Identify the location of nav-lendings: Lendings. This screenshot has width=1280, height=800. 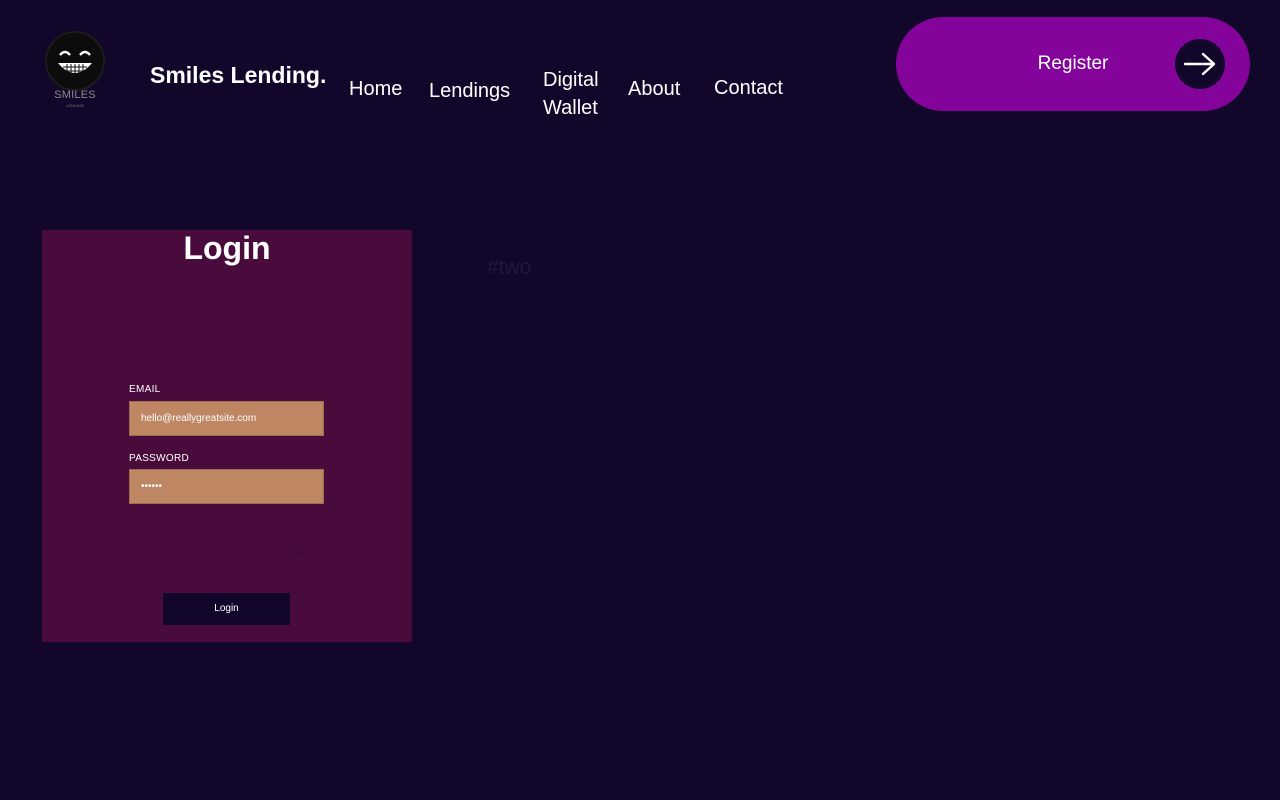
(469, 91).